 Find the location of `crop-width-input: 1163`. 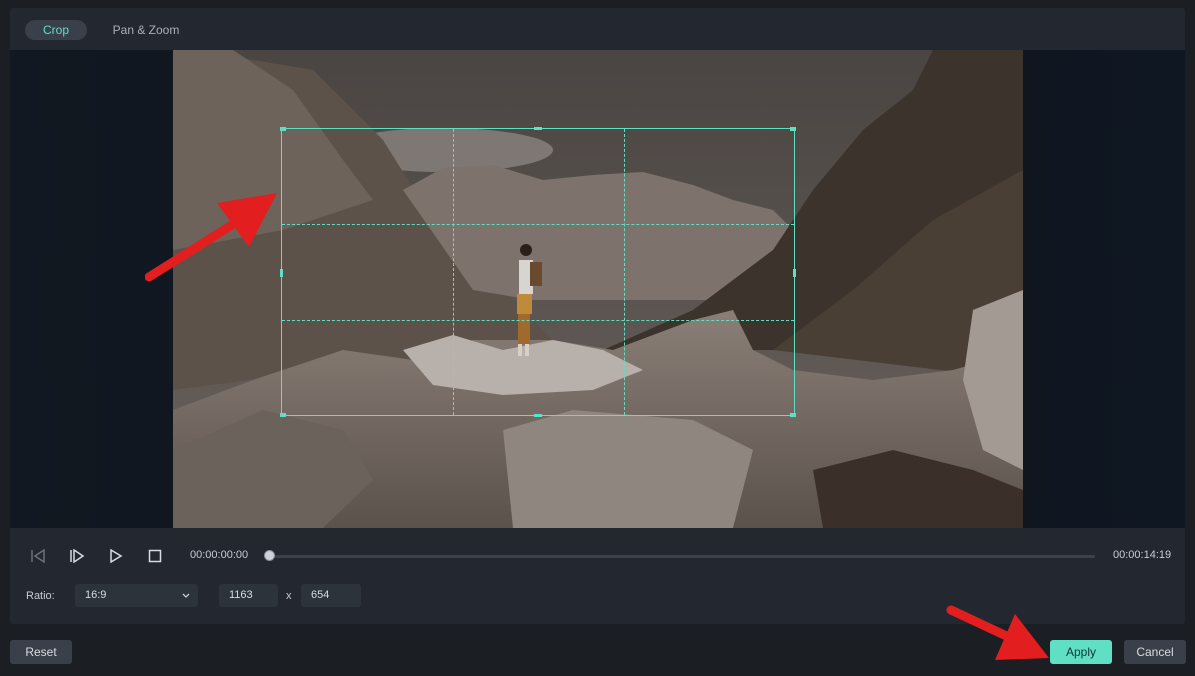

crop-width-input: 1163 is located at coordinates (248, 595).